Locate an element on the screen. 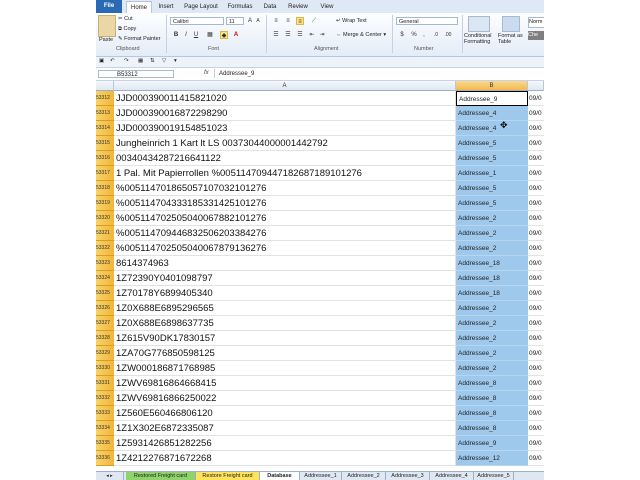 This screenshot has height=480, width=640. conditional-formatting-icon is located at coordinates (479, 24).